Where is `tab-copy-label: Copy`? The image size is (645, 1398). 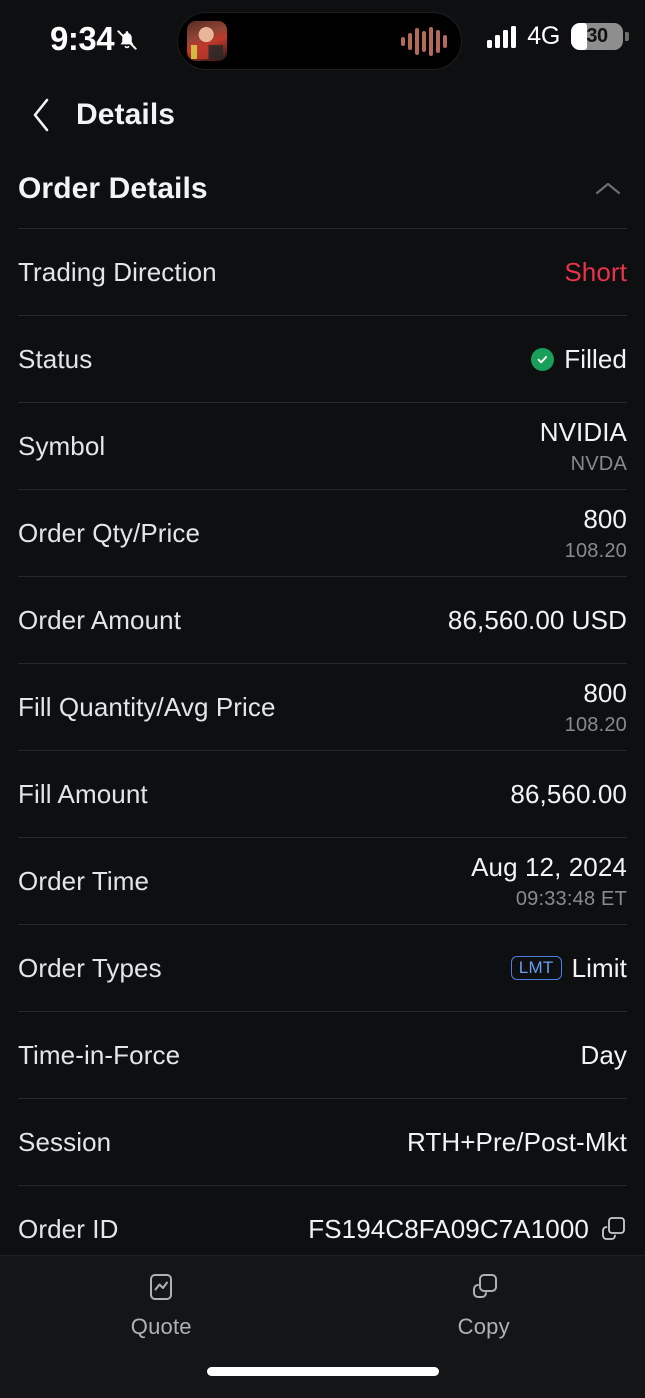 tab-copy-label: Copy is located at coordinates (483, 1326).